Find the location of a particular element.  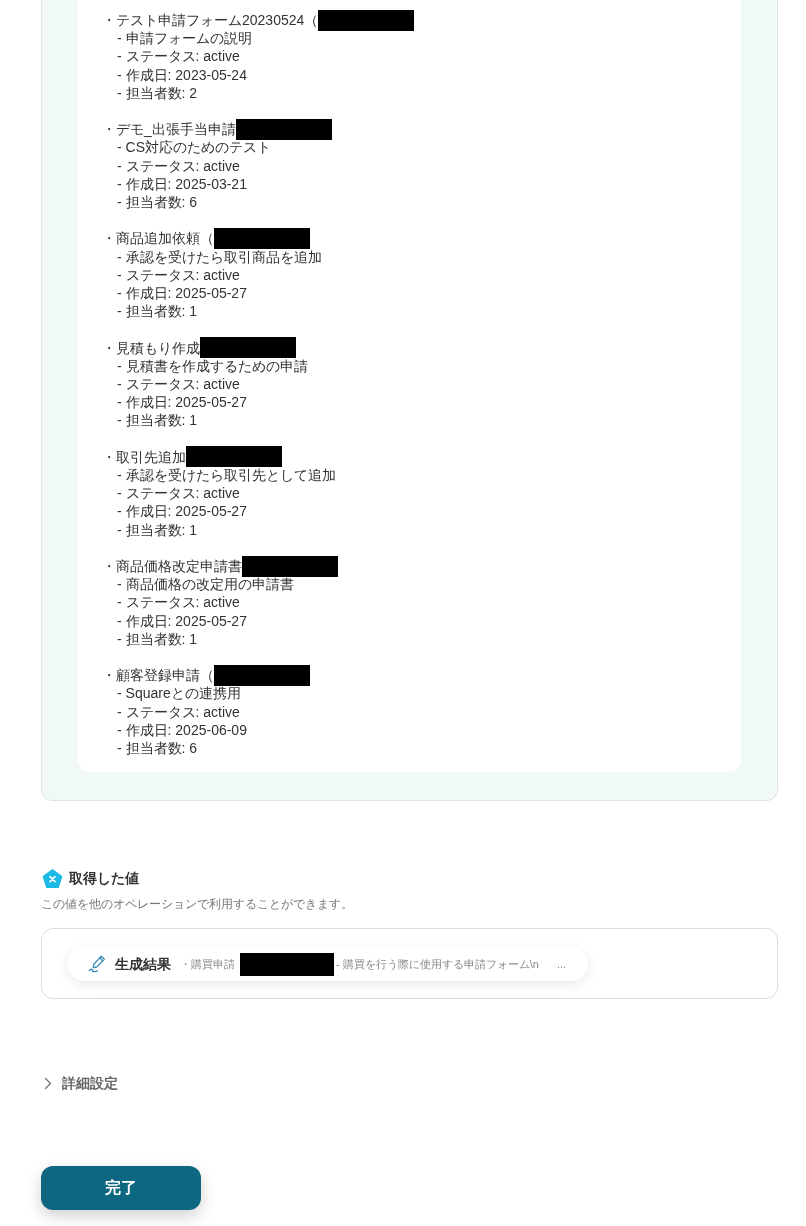

advanced-settings-toggle: 詳細設定 is located at coordinates (79, 1083).